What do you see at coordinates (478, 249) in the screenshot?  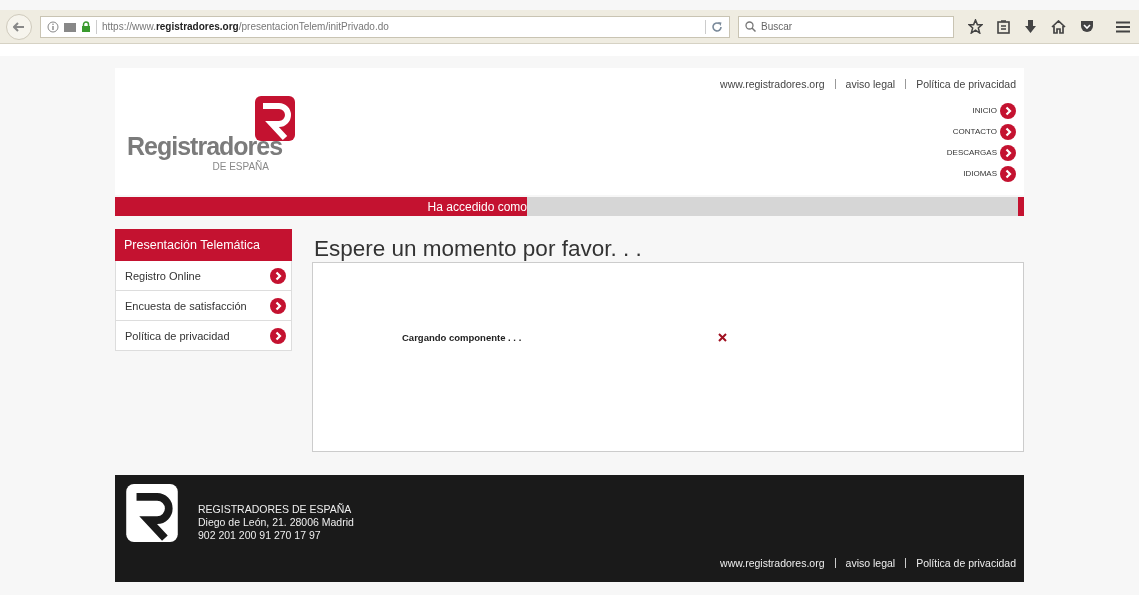 I see `page-title: Espere un momento por favor. . .` at bounding box center [478, 249].